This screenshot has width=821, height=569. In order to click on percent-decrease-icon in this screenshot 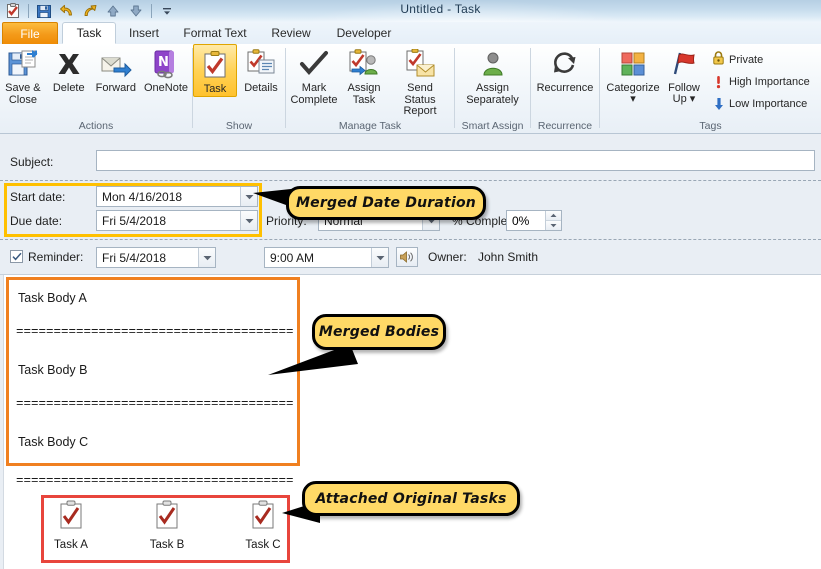, I will do `click(553, 225)`.